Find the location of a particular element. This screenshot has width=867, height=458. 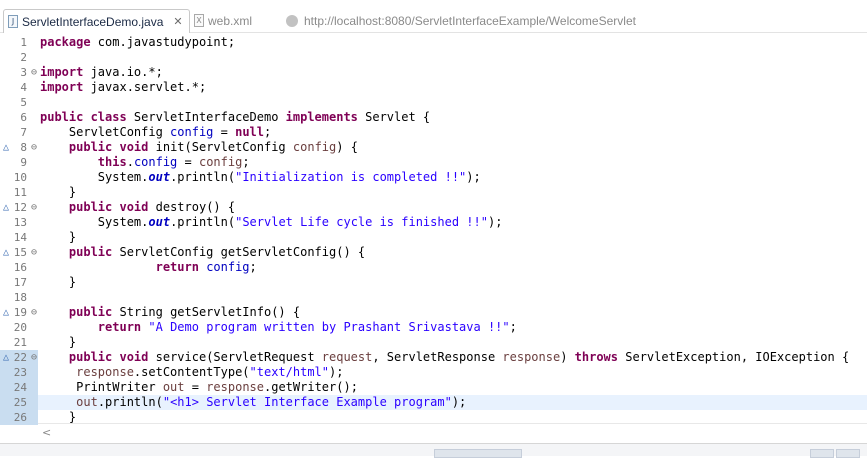

line-number: 9 is located at coordinates (23, 162).